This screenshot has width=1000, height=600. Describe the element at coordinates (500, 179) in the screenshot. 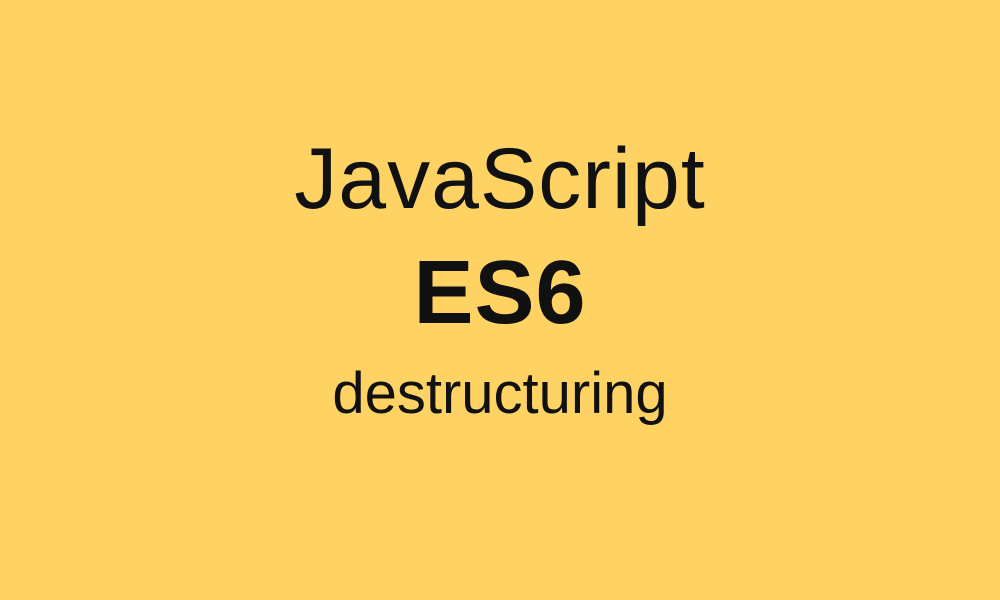

I see `slide-title: JavaScript` at that location.